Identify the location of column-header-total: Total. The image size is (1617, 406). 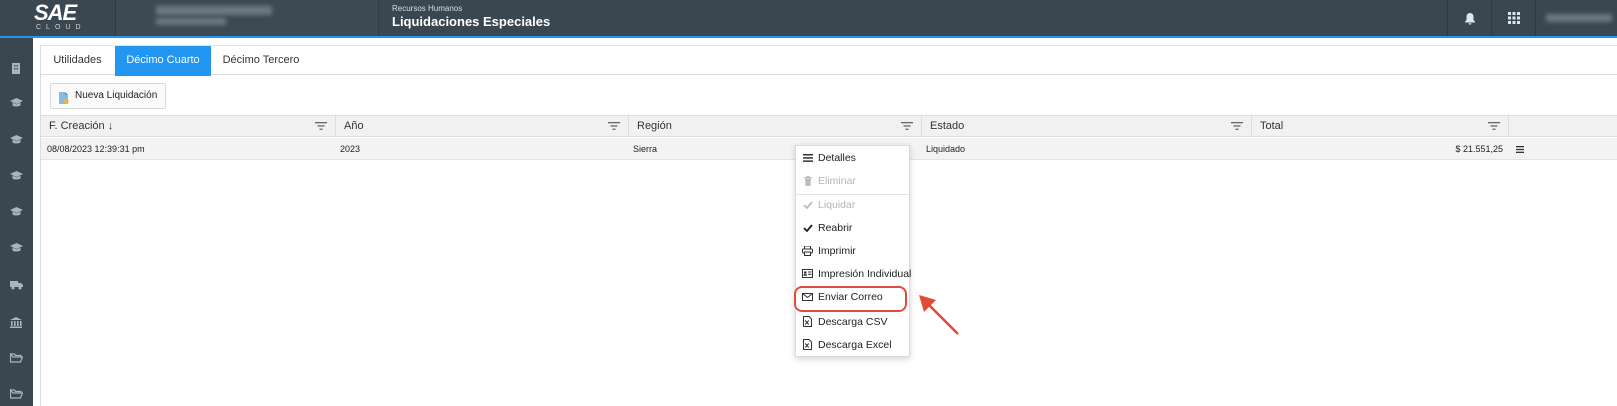
(1380, 126).